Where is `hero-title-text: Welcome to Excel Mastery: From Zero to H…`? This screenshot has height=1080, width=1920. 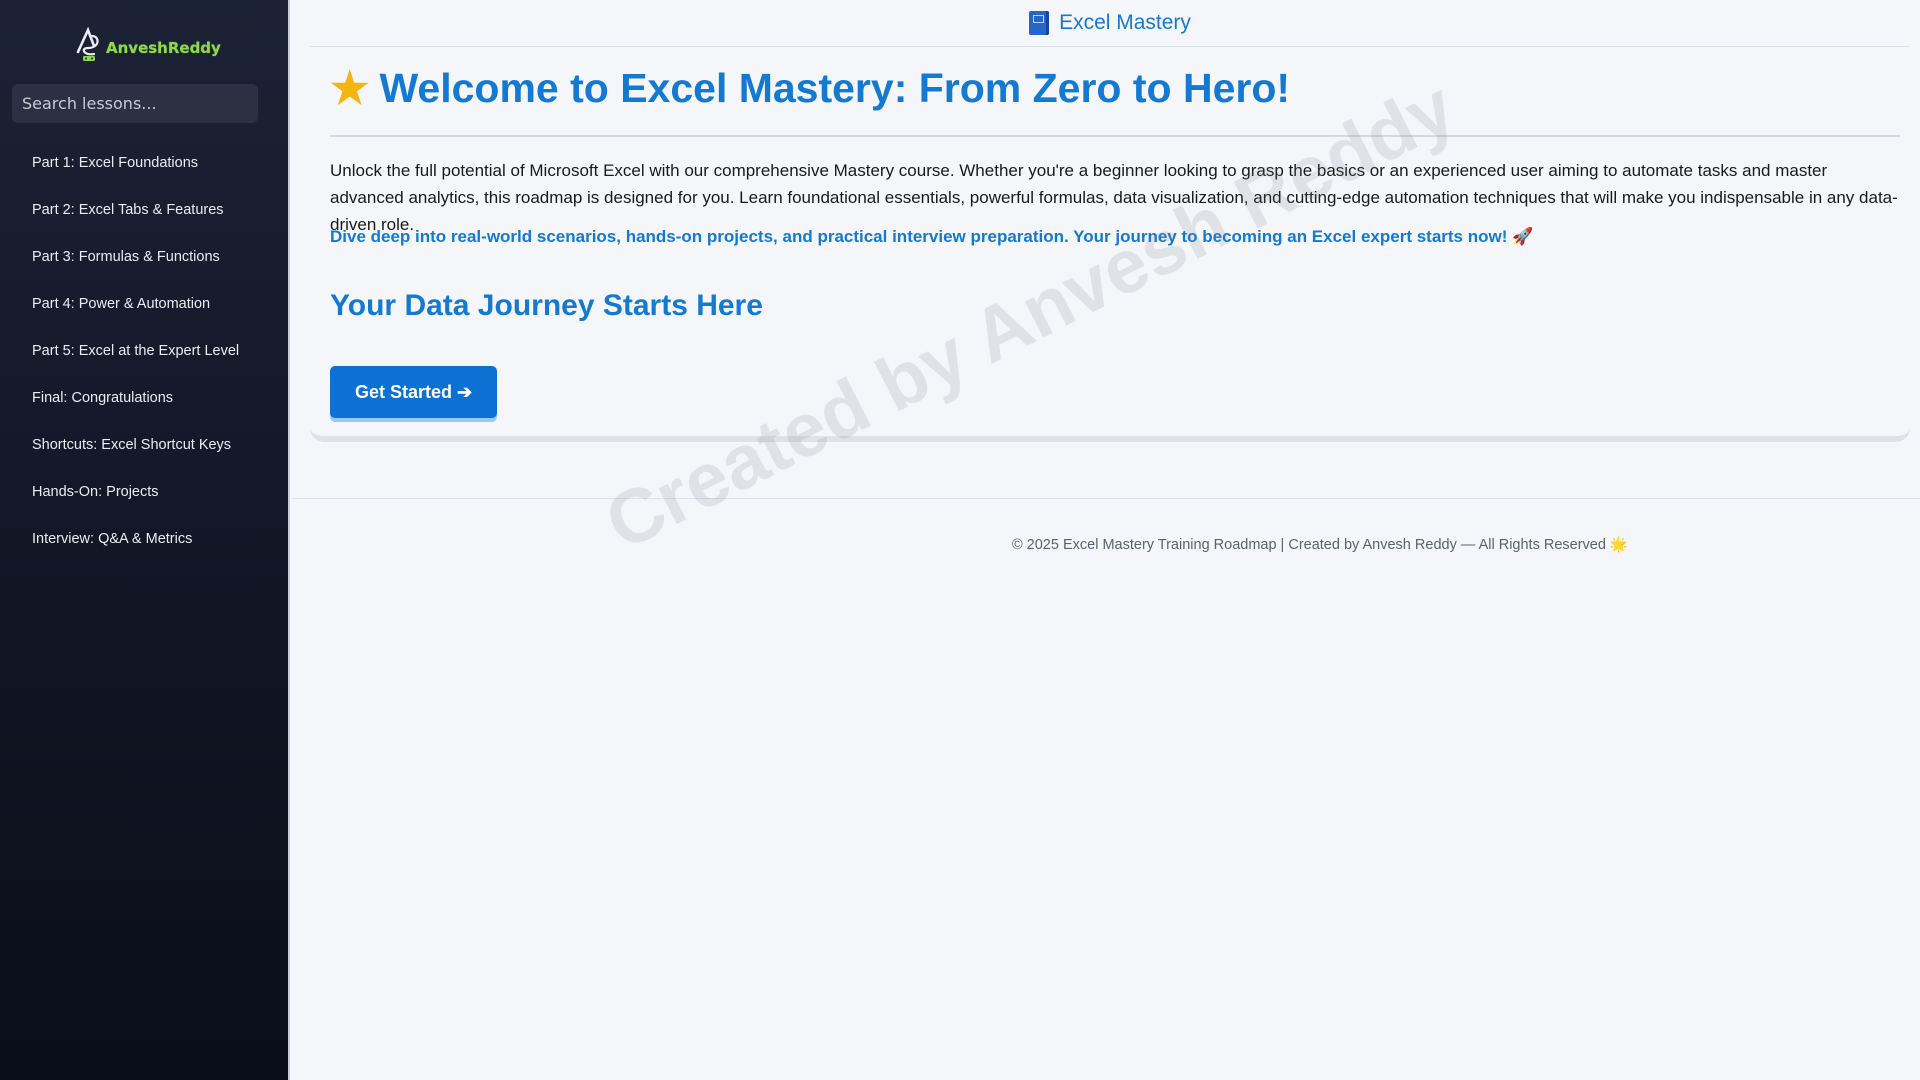
hero-title-text: Welcome to Excel Mastery: From Zero to H… is located at coordinates (835, 88).